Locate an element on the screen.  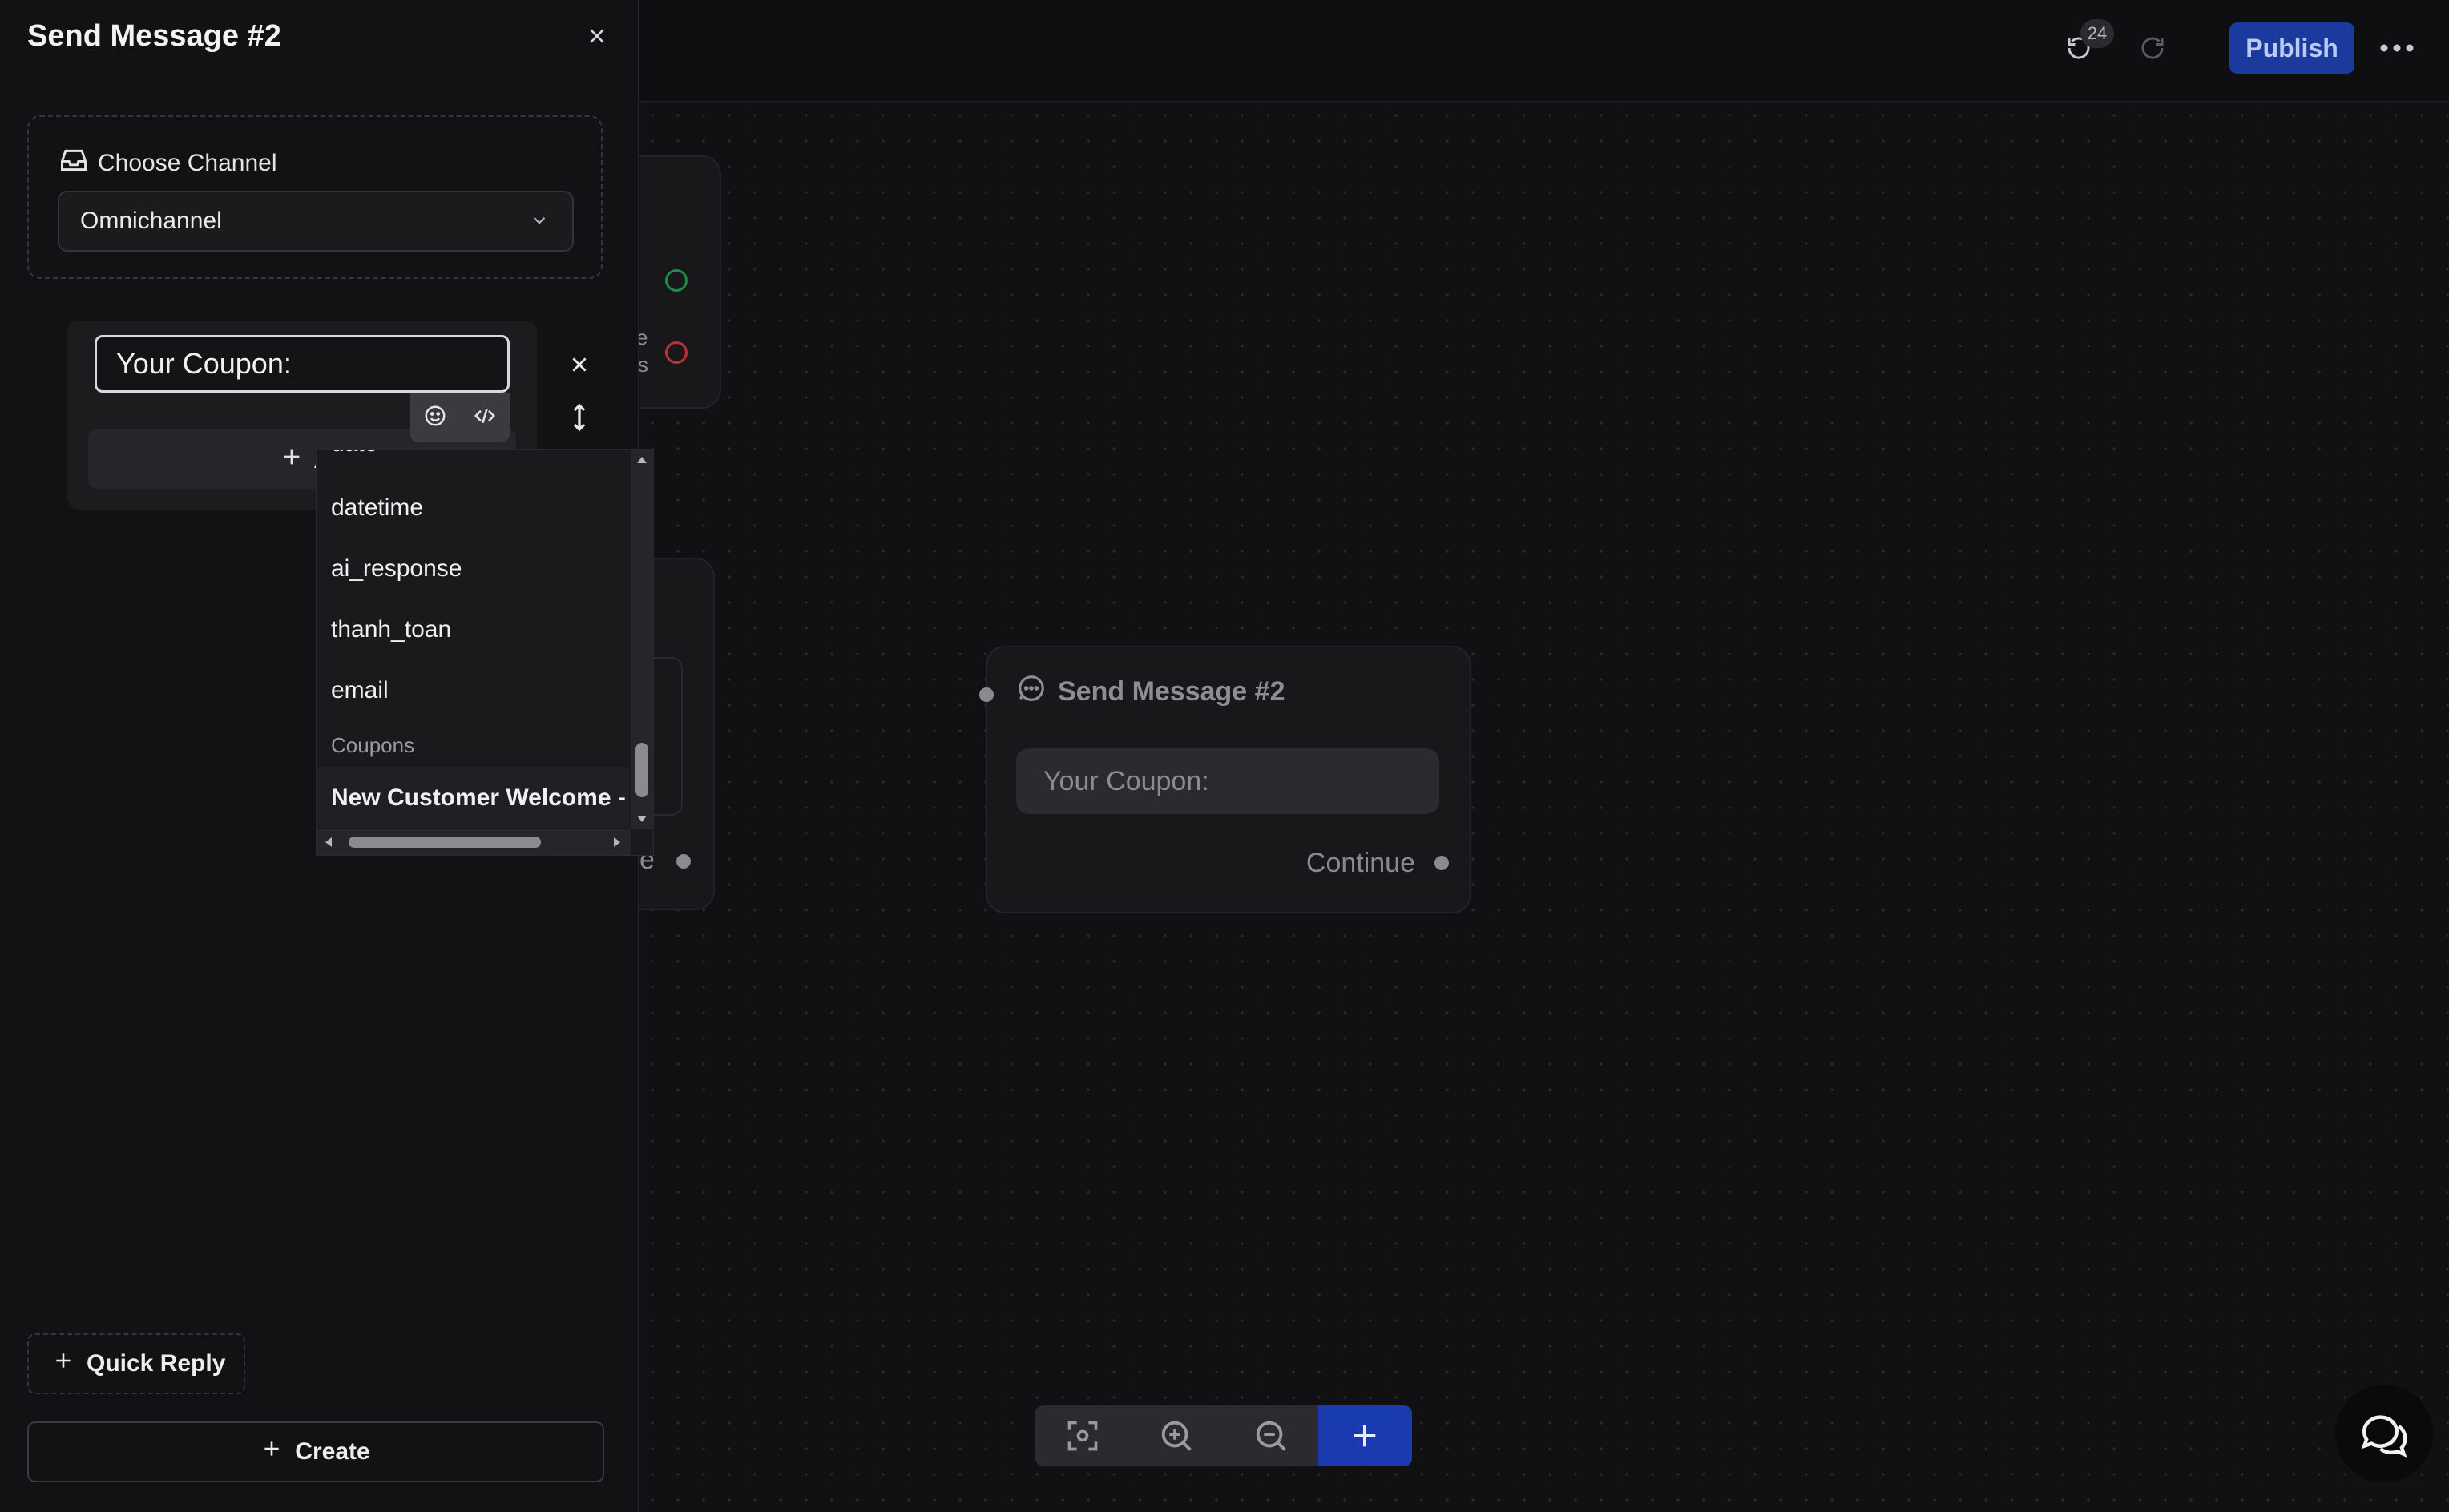
history-count-badge: 24 is located at coordinates (2097, 33).